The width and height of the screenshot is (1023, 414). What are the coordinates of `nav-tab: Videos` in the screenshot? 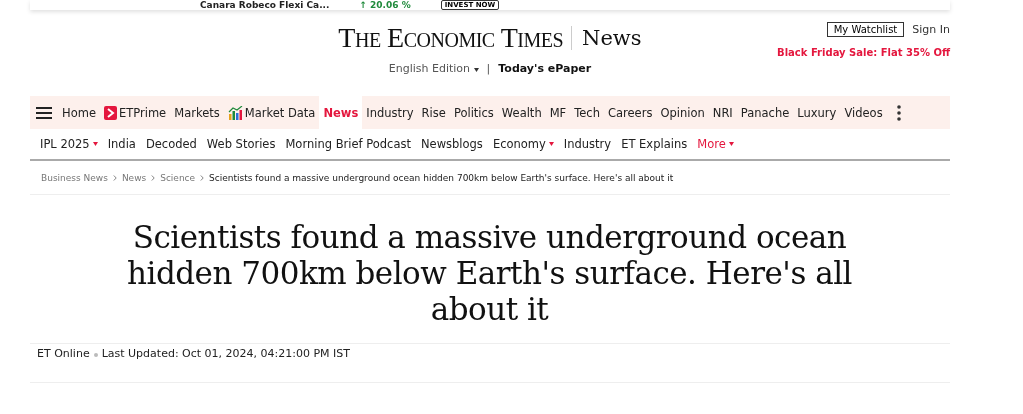 It's located at (863, 112).